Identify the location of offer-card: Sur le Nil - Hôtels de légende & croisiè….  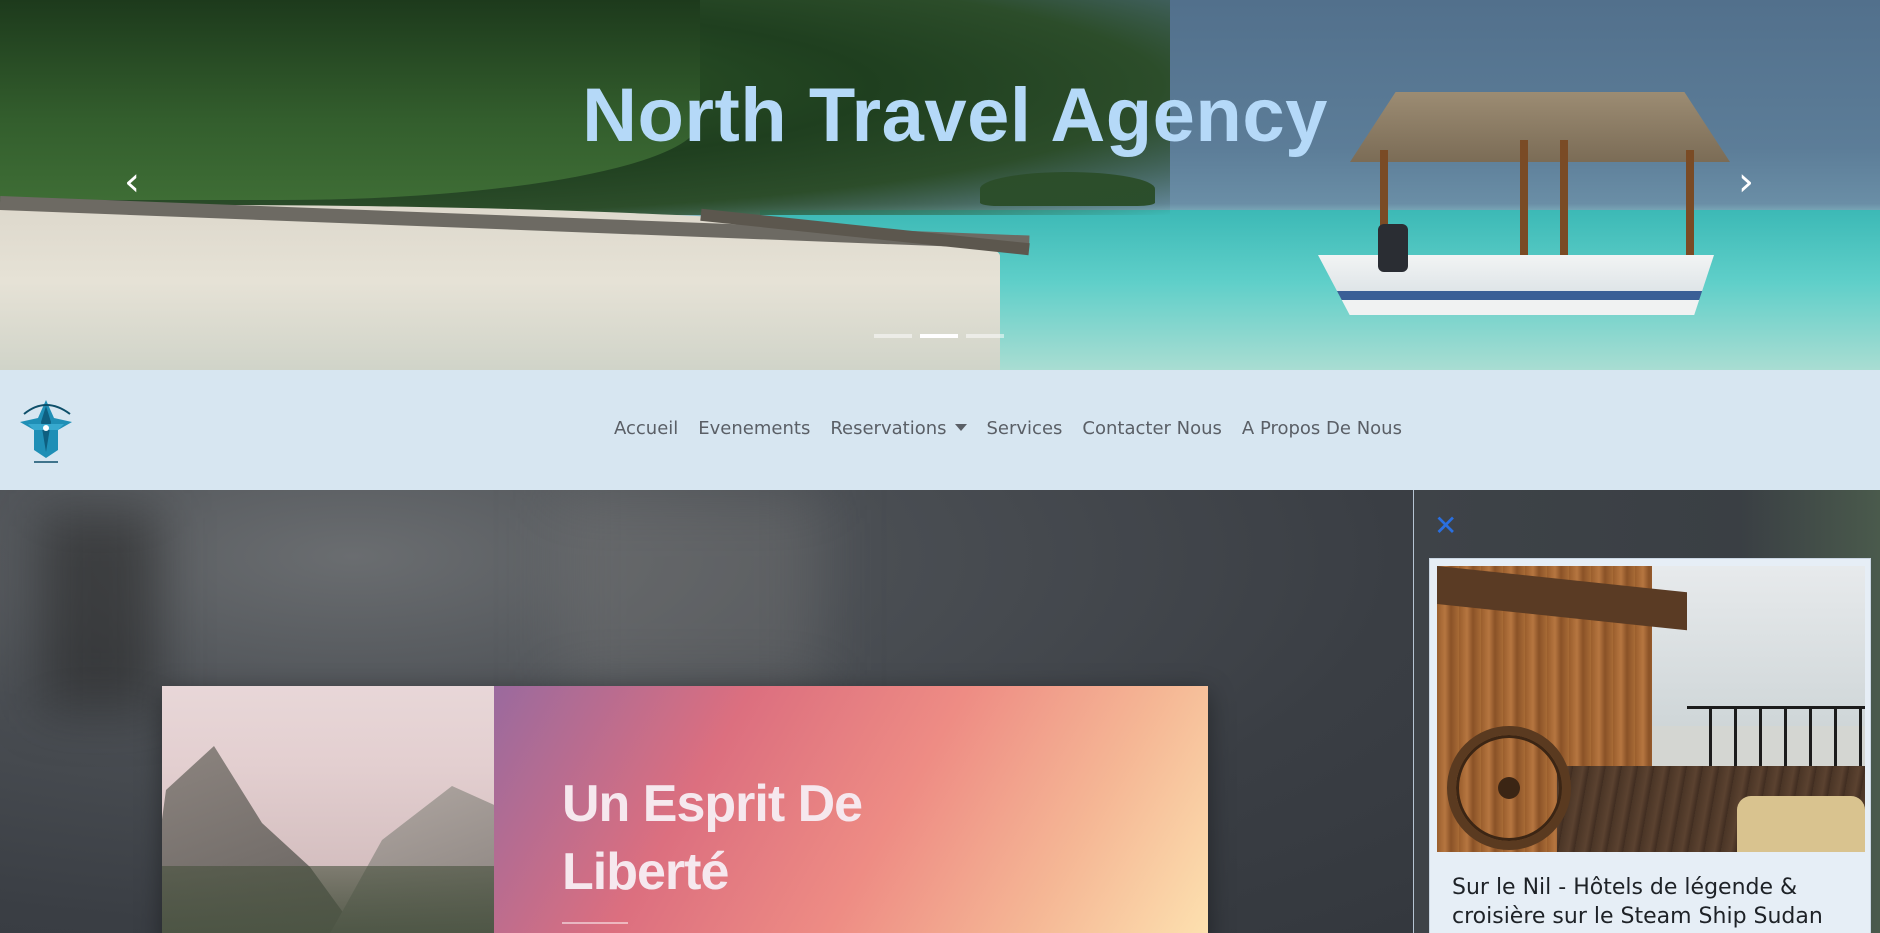
(1650, 745).